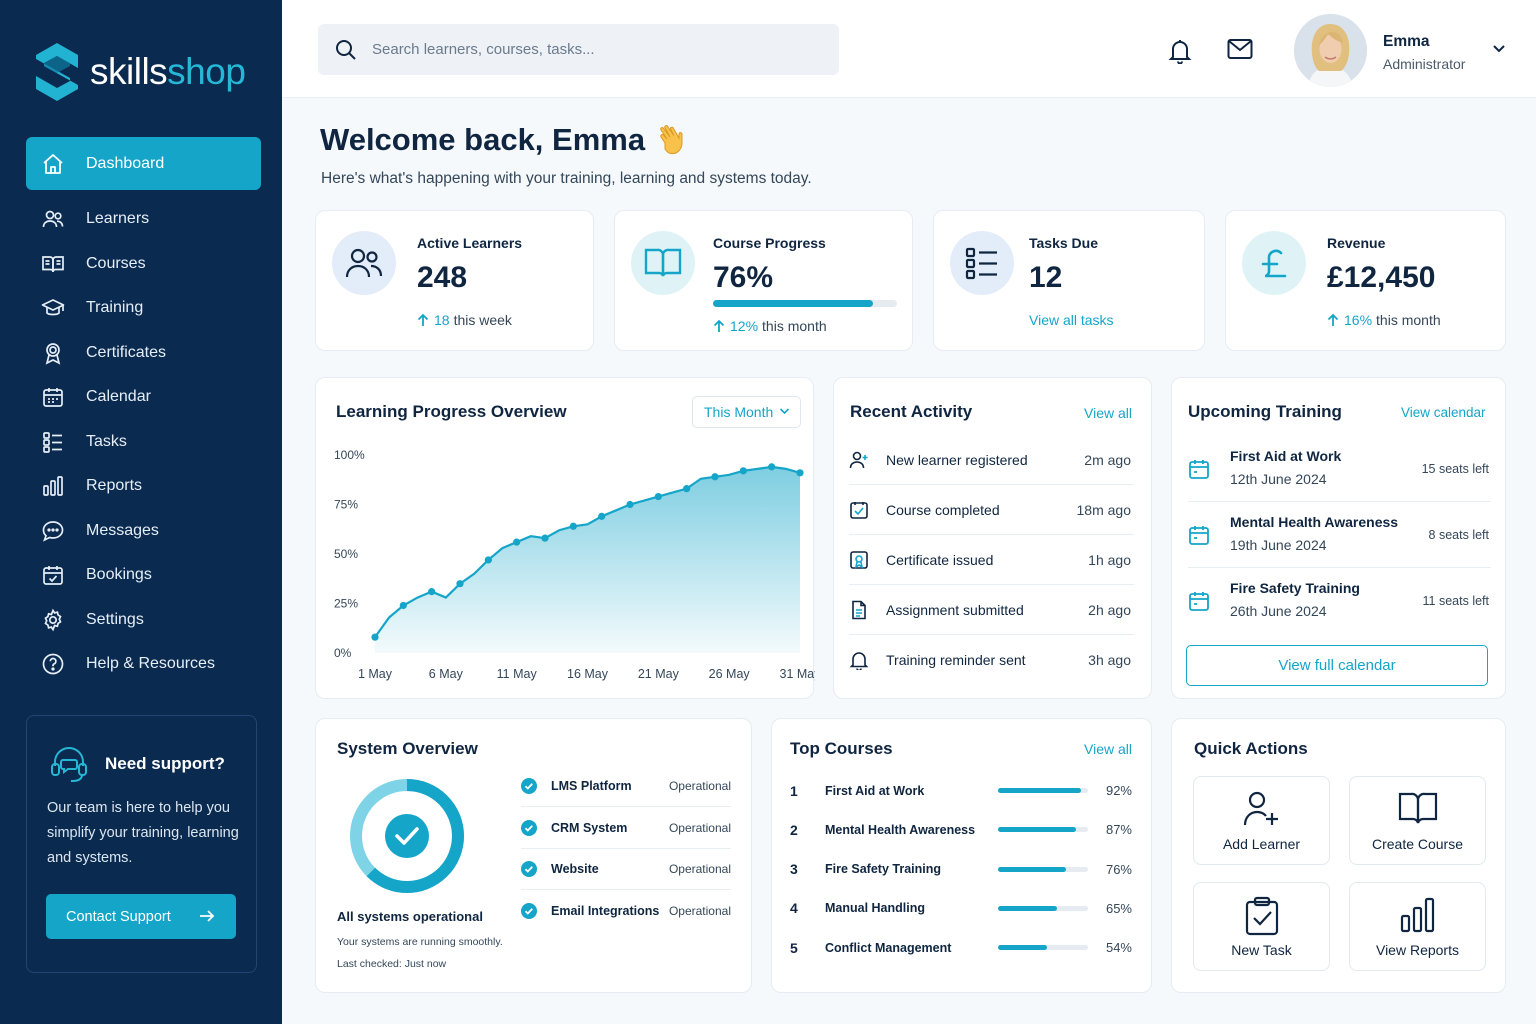  I want to click on series-area, so click(587, 559).